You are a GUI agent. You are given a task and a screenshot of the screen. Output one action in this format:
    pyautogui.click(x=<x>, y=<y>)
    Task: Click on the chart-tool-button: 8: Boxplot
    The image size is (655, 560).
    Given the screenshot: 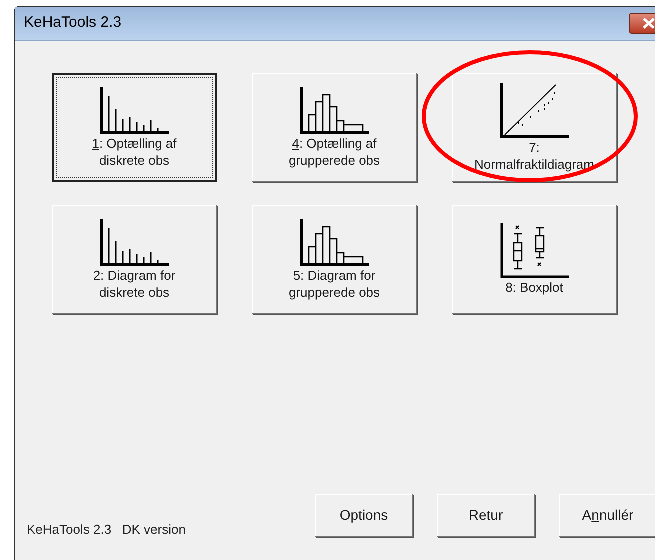 What is the action you would take?
    pyautogui.click(x=534, y=259)
    